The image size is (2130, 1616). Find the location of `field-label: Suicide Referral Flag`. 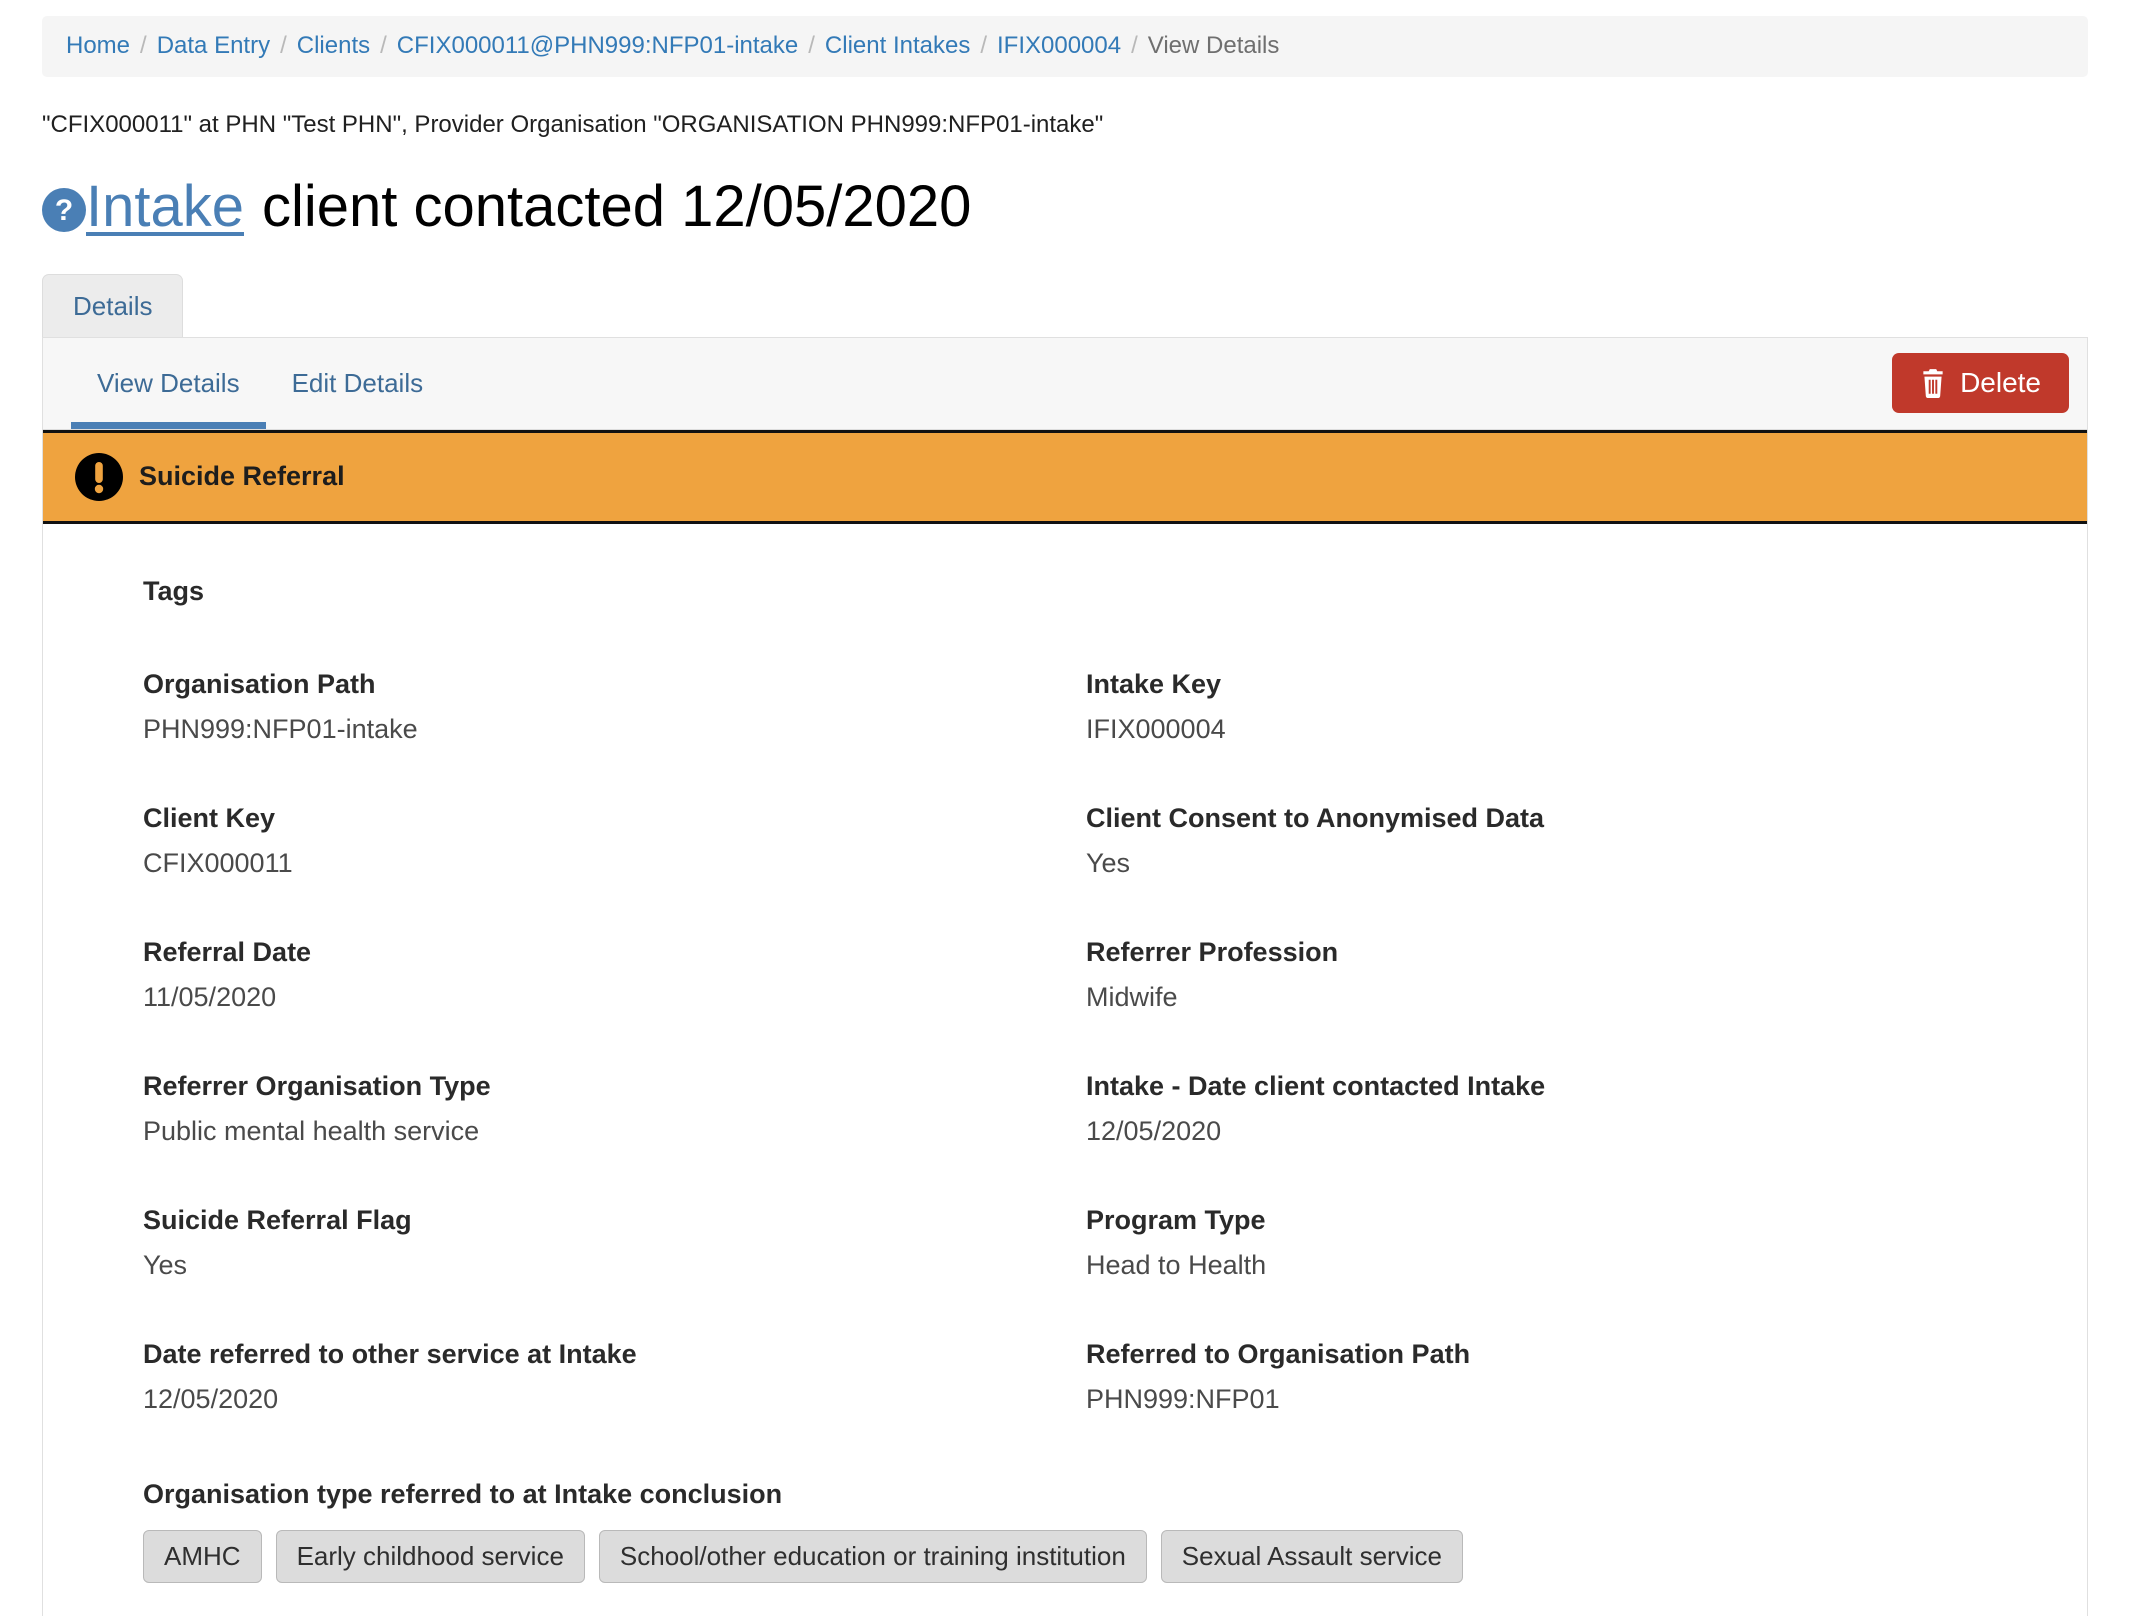

field-label: Suicide Referral Flag is located at coordinates (277, 1219).